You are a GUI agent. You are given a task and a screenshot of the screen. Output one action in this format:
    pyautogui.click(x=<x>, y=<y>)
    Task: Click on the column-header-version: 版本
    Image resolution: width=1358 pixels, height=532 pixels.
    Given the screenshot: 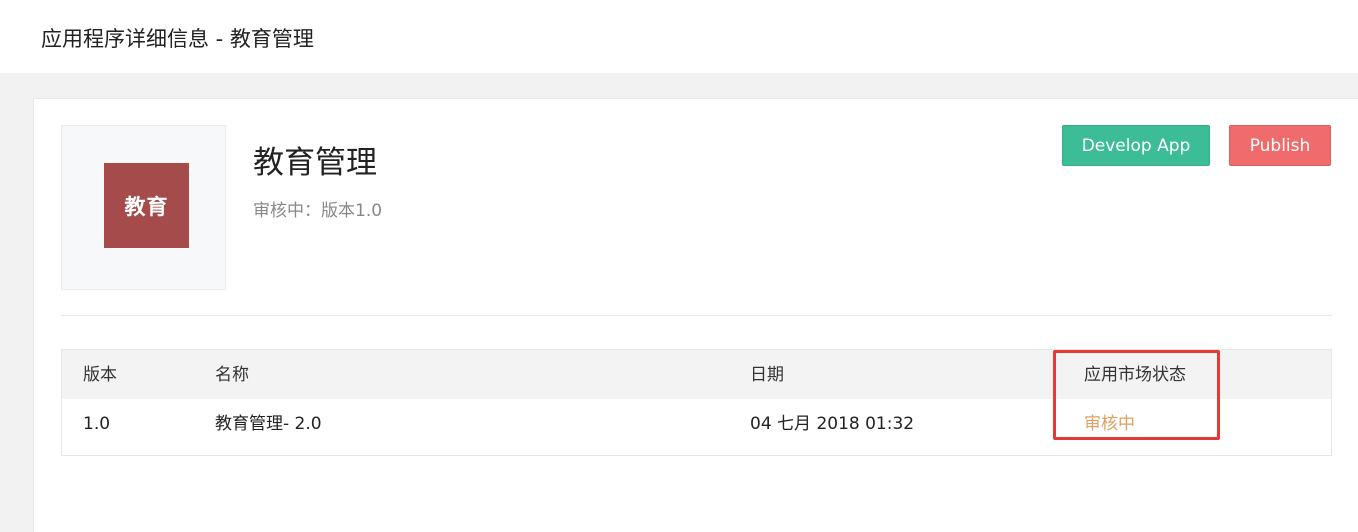 What is the action you would take?
    pyautogui.click(x=100, y=375)
    